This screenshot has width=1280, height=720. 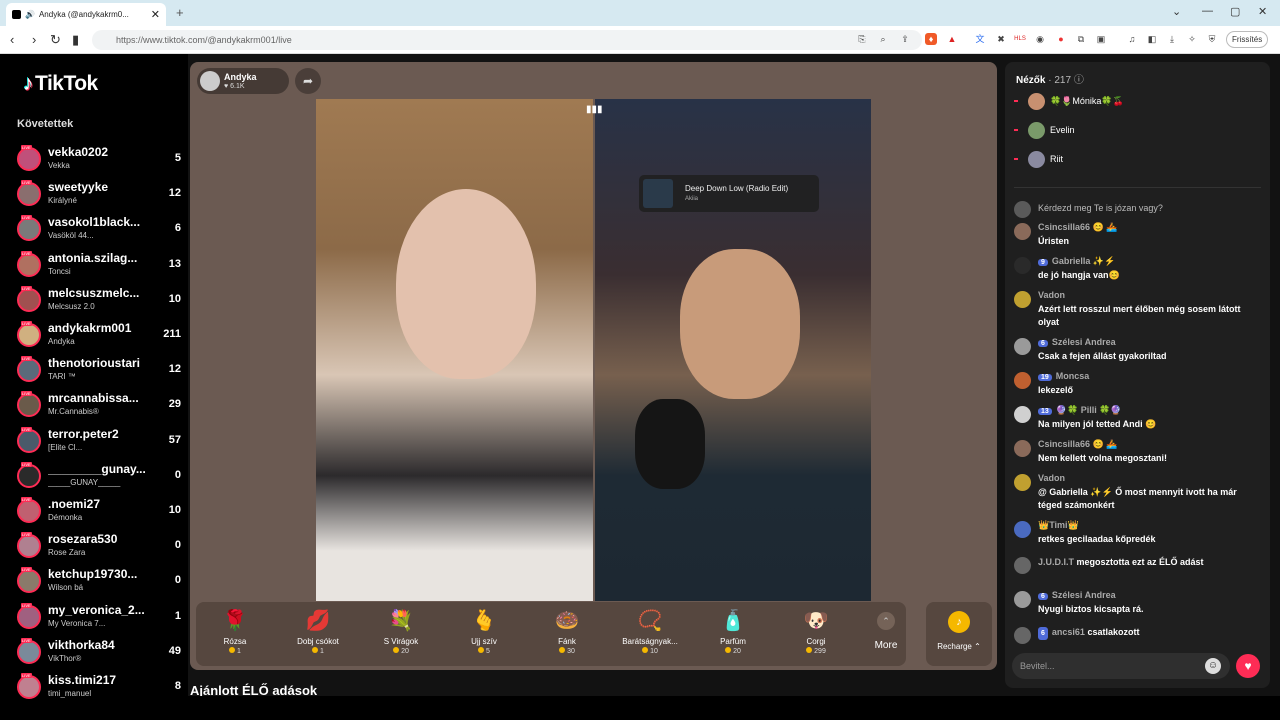 What do you see at coordinates (235, 634) in the screenshot?
I see `gift-item: 🌹 Rózsa 1` at bounding box center [235, 634].